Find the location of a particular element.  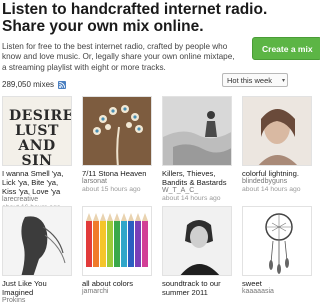

chevron-down-icon: ▾ is located at coordinates (283, 81).